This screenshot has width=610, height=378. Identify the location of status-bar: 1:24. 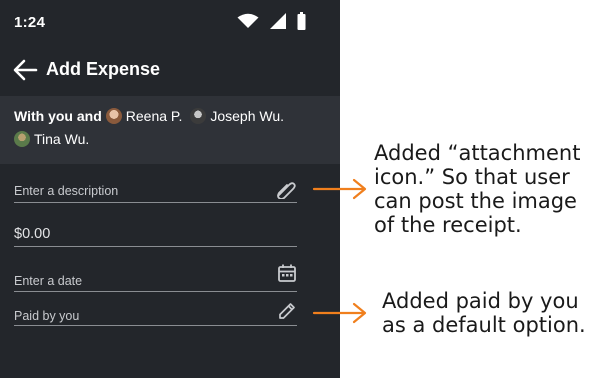
(170, 22).